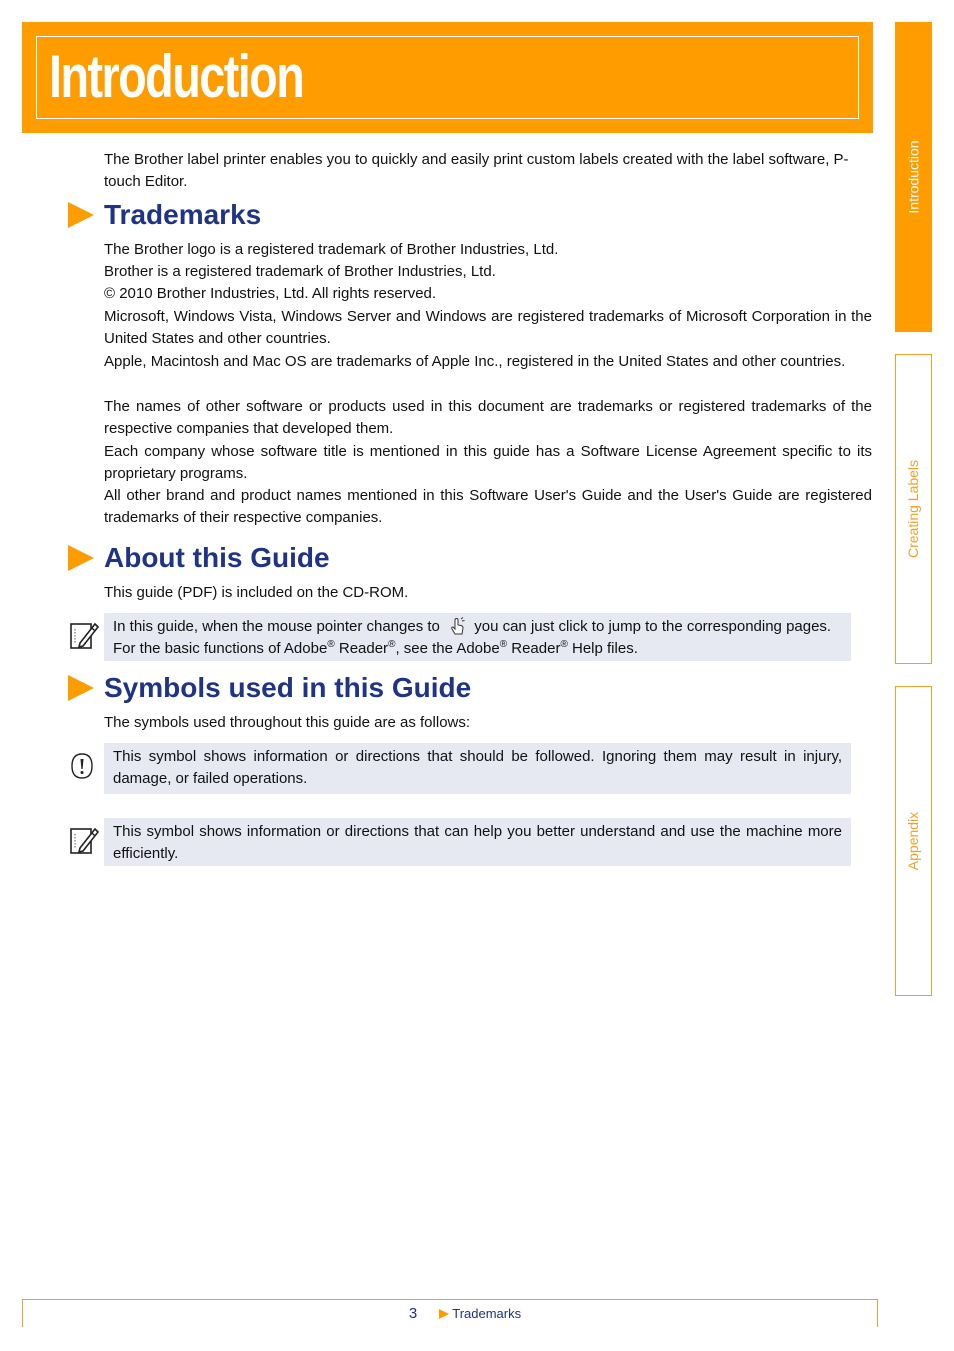  I want to click on important-exclamation-icon, so click(82, 766).